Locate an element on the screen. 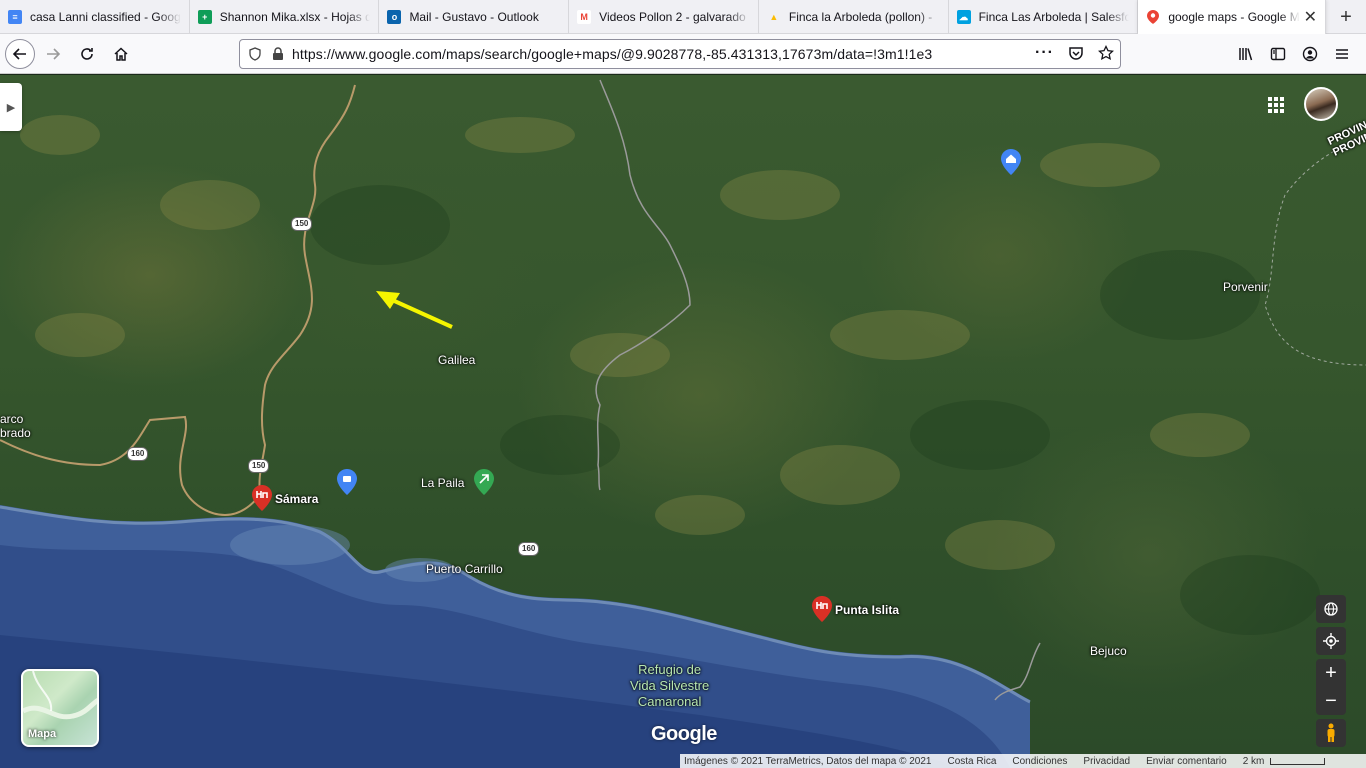 The width and height of the screenshot is (1366, 768). library-icon is located at coordinates (1246, 54).